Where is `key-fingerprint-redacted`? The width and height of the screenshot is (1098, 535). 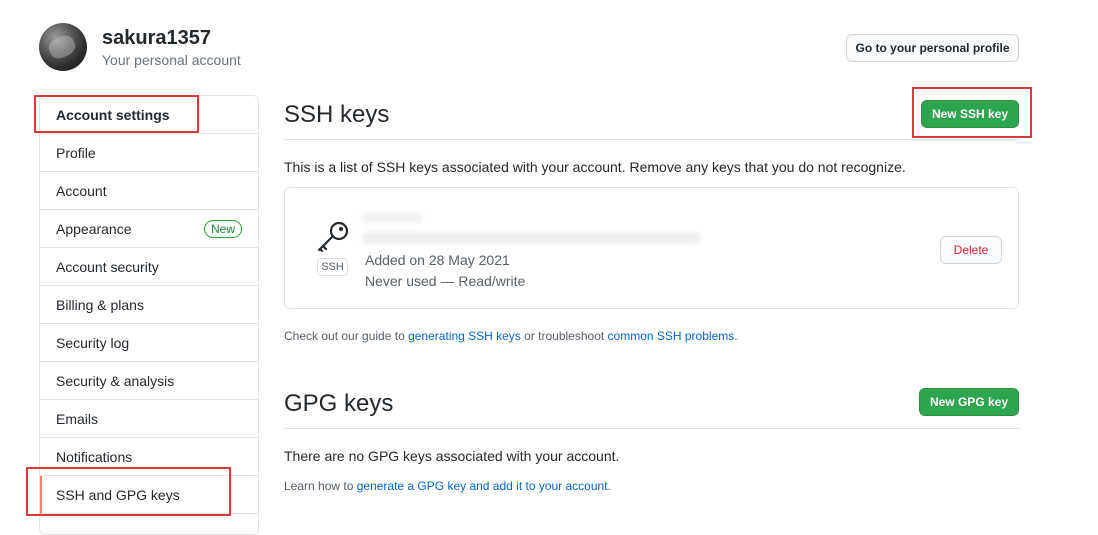 key-fingerprint-redacted is located at coordinates (531, 238).